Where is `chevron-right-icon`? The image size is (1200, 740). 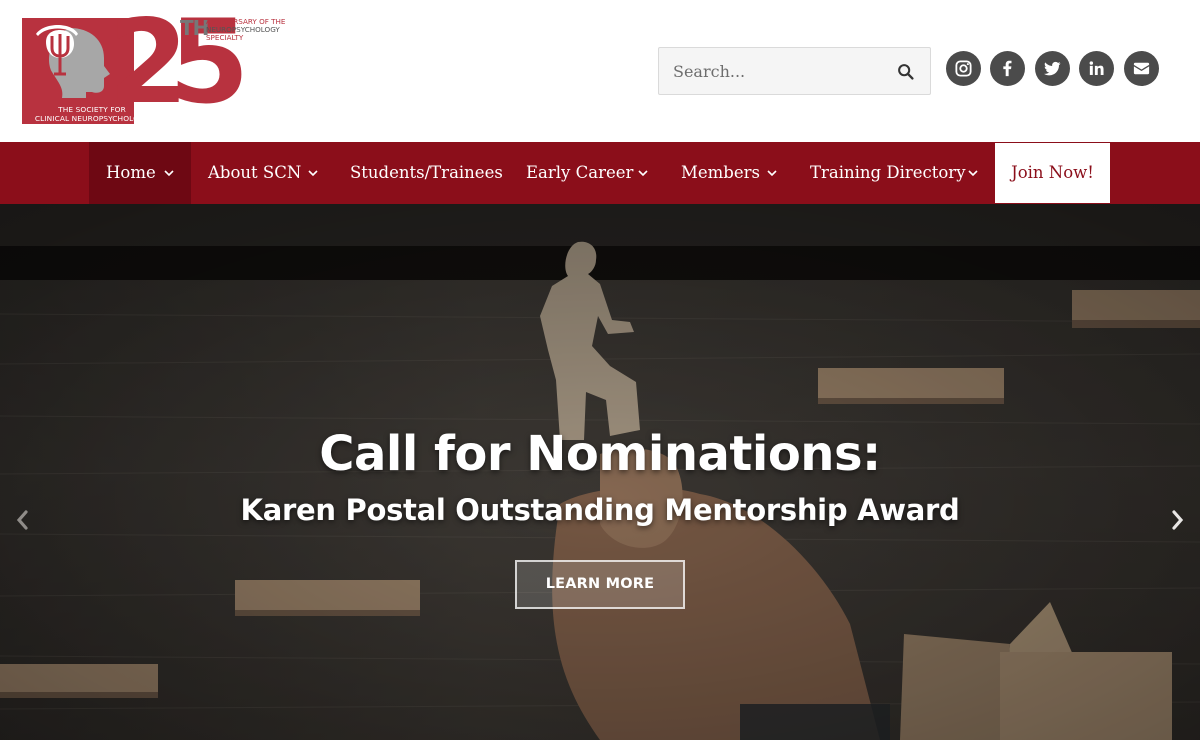
chevron-right-icon is located at coordinates (1178, 520).